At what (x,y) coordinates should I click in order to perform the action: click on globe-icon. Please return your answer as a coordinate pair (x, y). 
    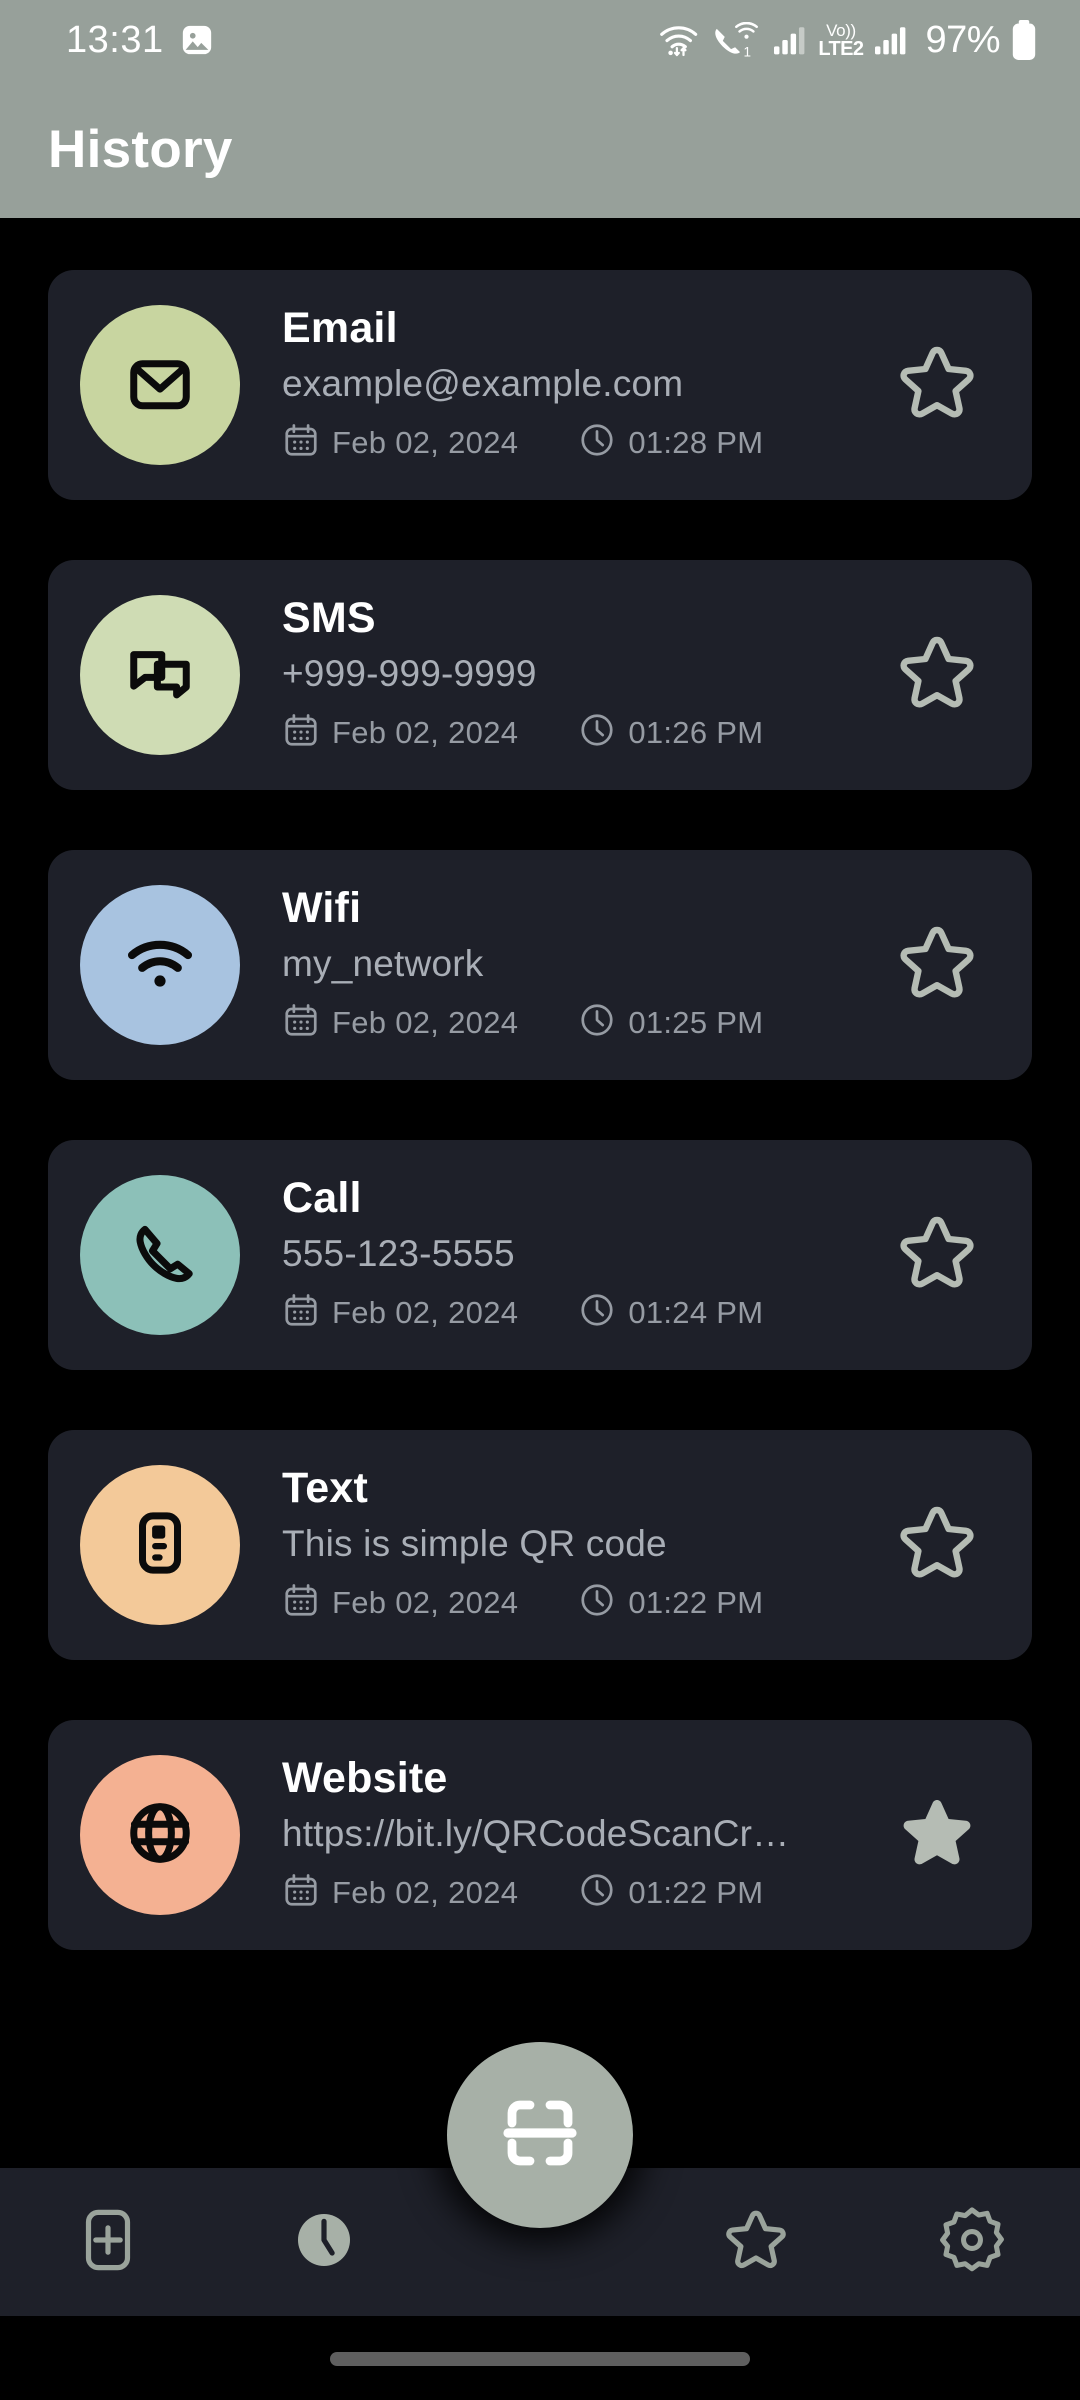
    Looking at the image, I should click on (160, 1835).